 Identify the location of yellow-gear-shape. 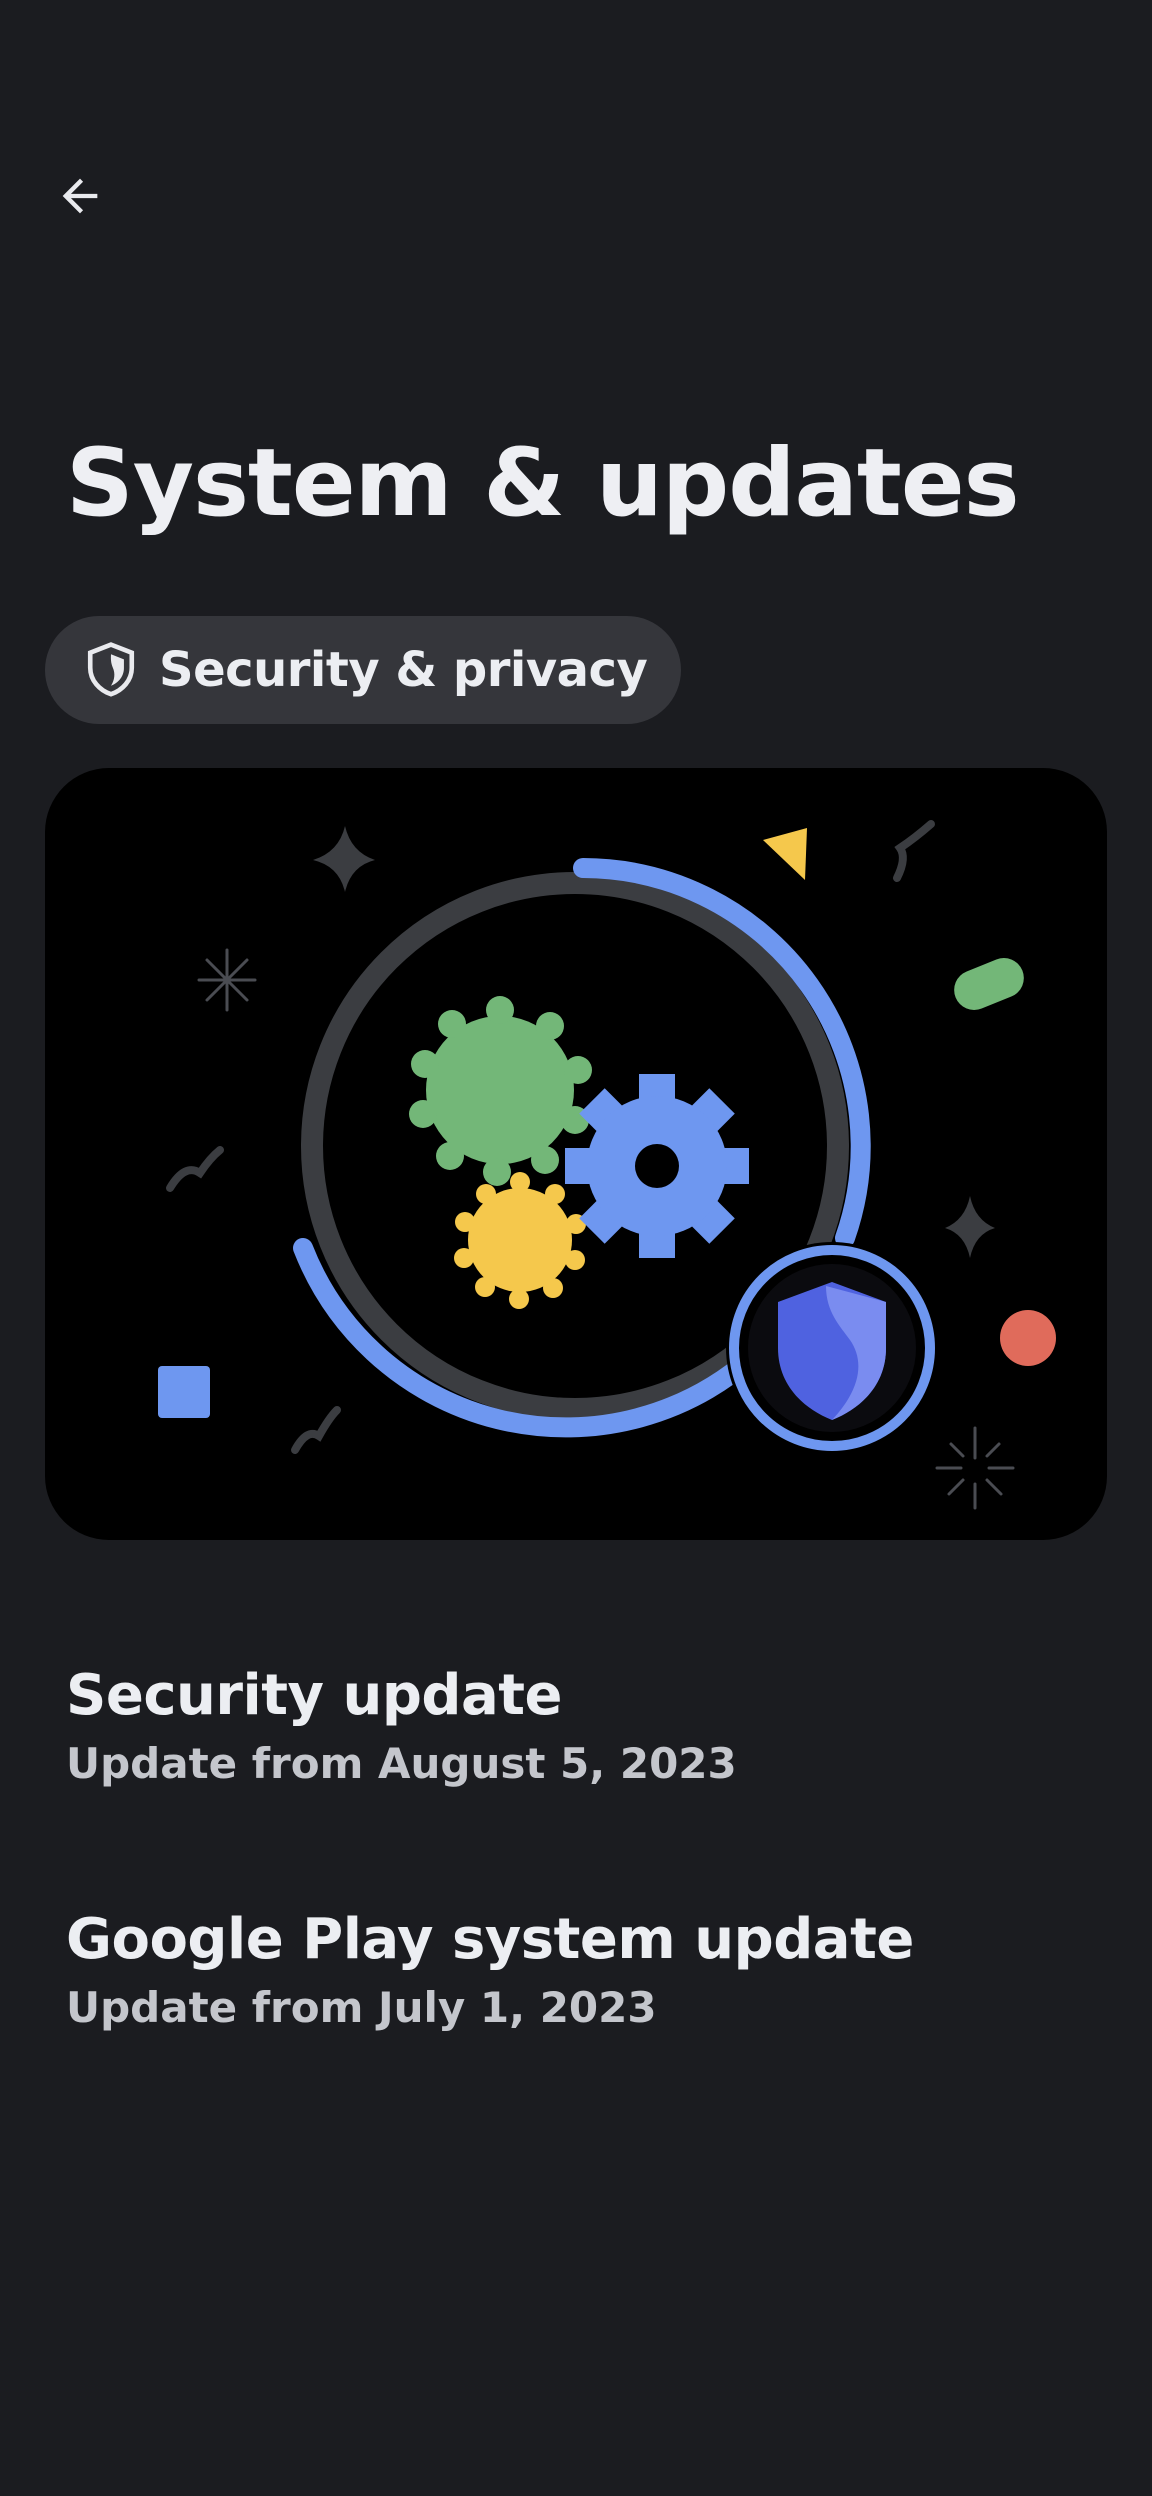
(520, 1240).